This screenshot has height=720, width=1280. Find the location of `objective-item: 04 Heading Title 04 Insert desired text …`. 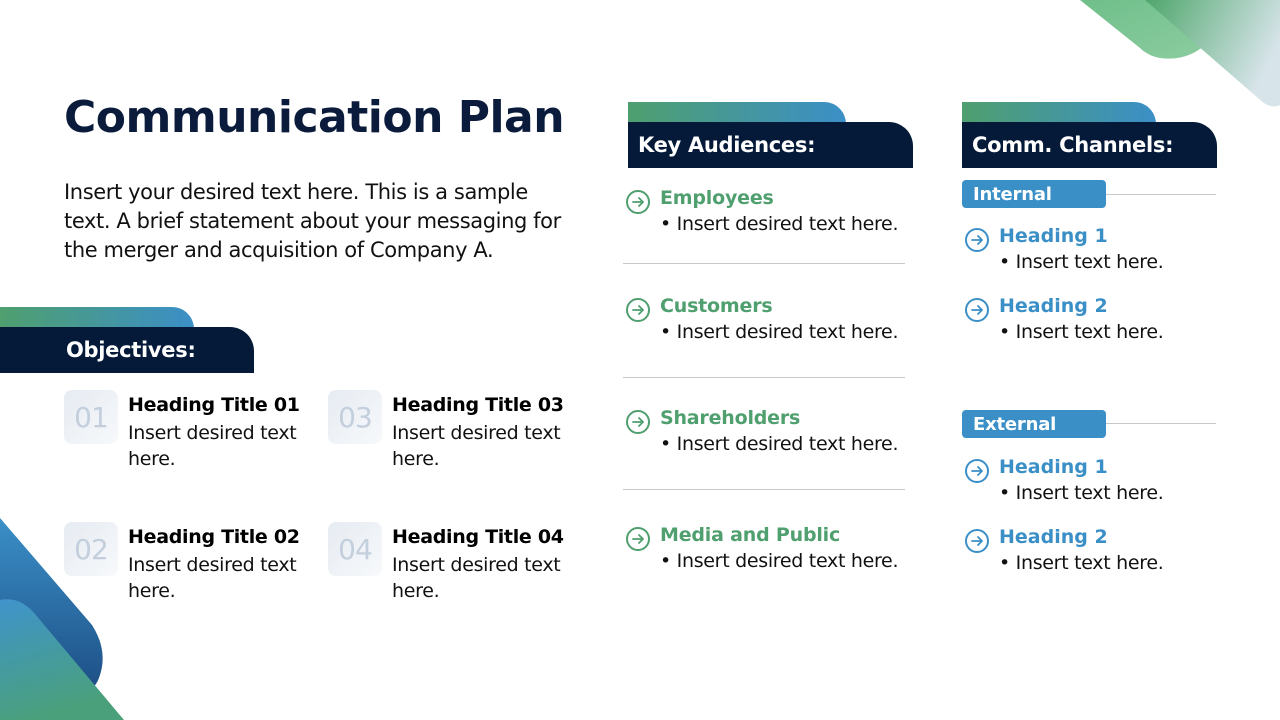

objective-item: 04 Heading Title 04 Insert desired text … is located at coordinates (453, 567).